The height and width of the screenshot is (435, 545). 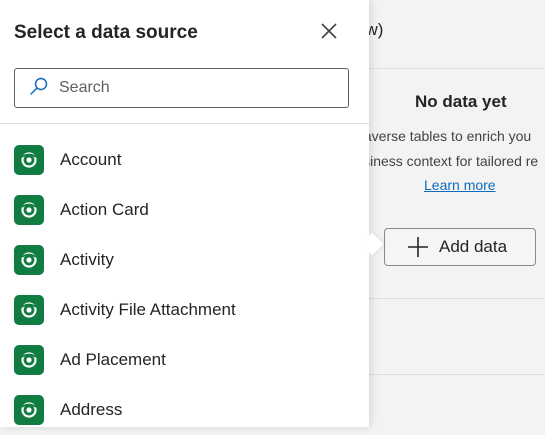 What do you see at coordinates (184, 123) in the screenshot?
I see `panel-divider` at bounding box center [184, 123].